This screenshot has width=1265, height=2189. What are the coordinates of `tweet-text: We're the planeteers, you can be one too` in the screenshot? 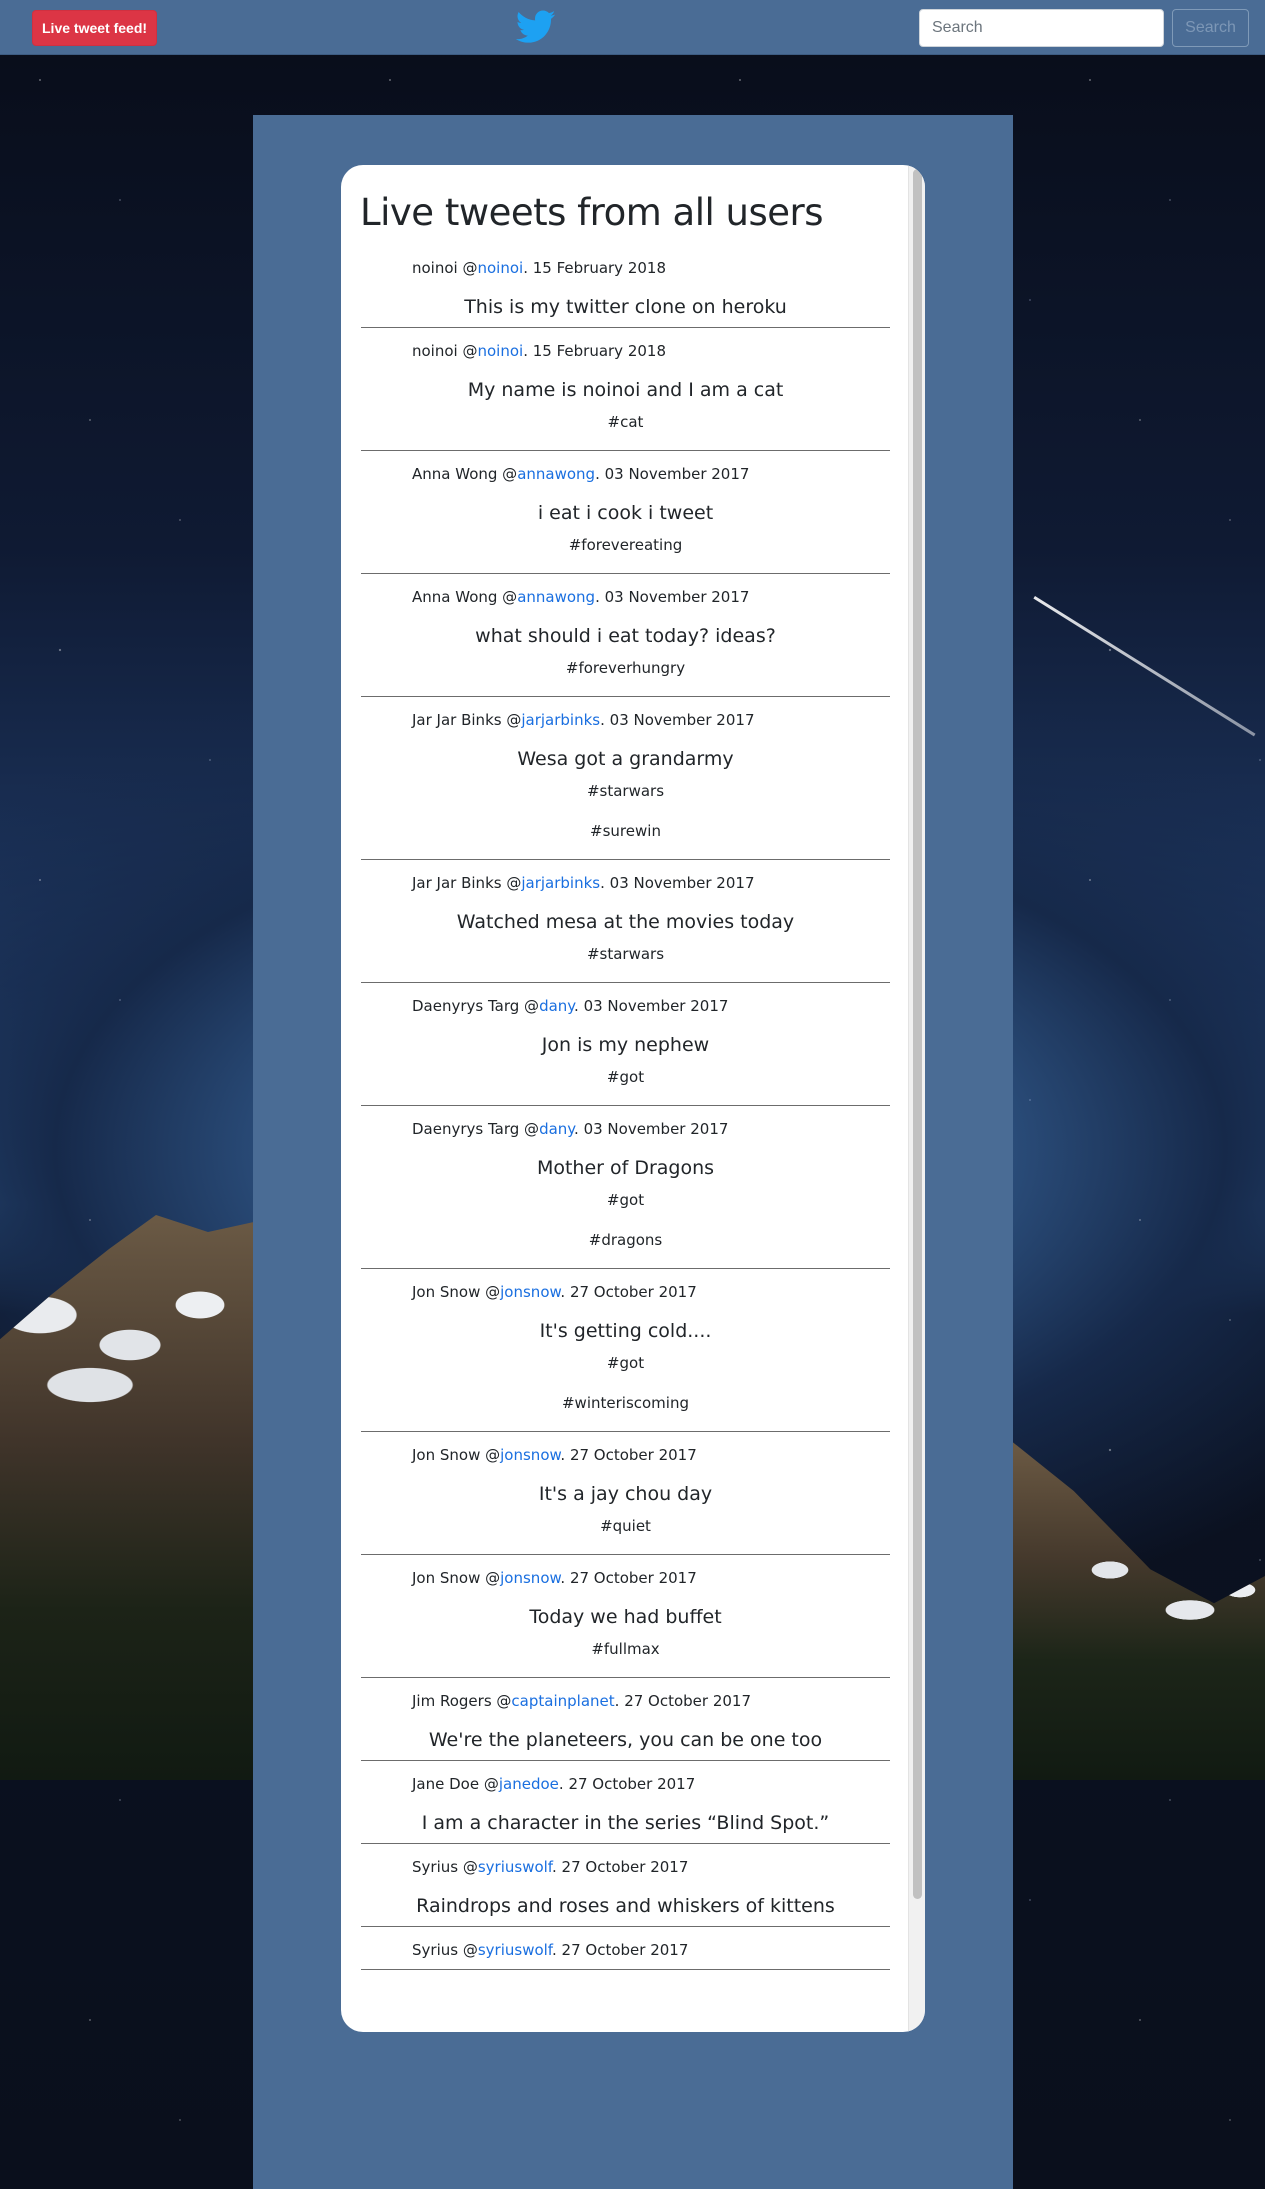 It's located at (625, 1740).